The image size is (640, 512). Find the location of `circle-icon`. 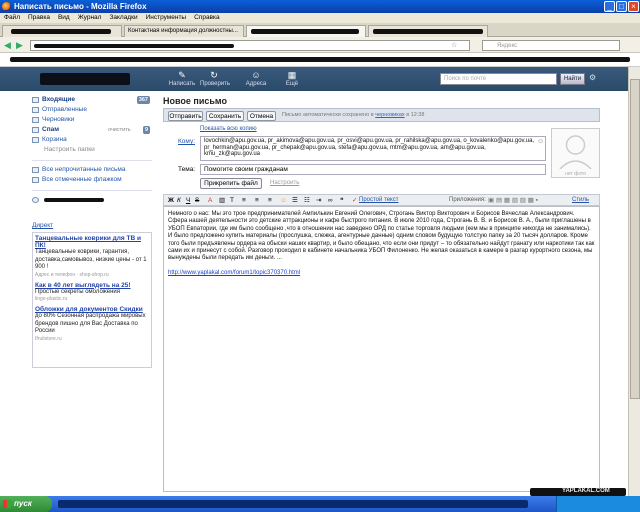

circle-icon is located at coordinates (35, 200).